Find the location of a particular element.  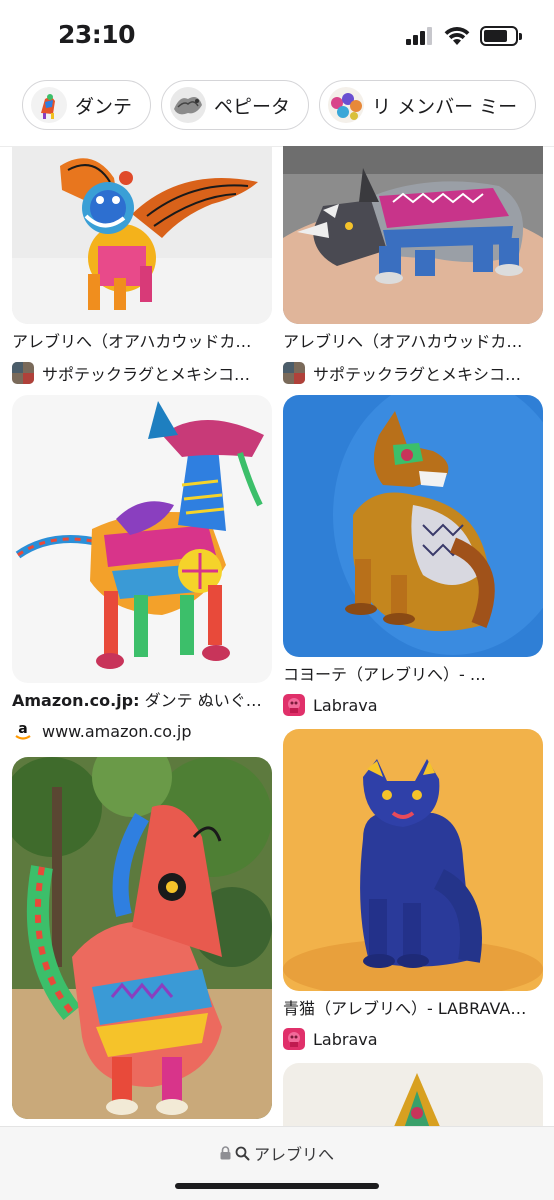

address-bar: アレブリへ is located at coordinates (277, 1153).